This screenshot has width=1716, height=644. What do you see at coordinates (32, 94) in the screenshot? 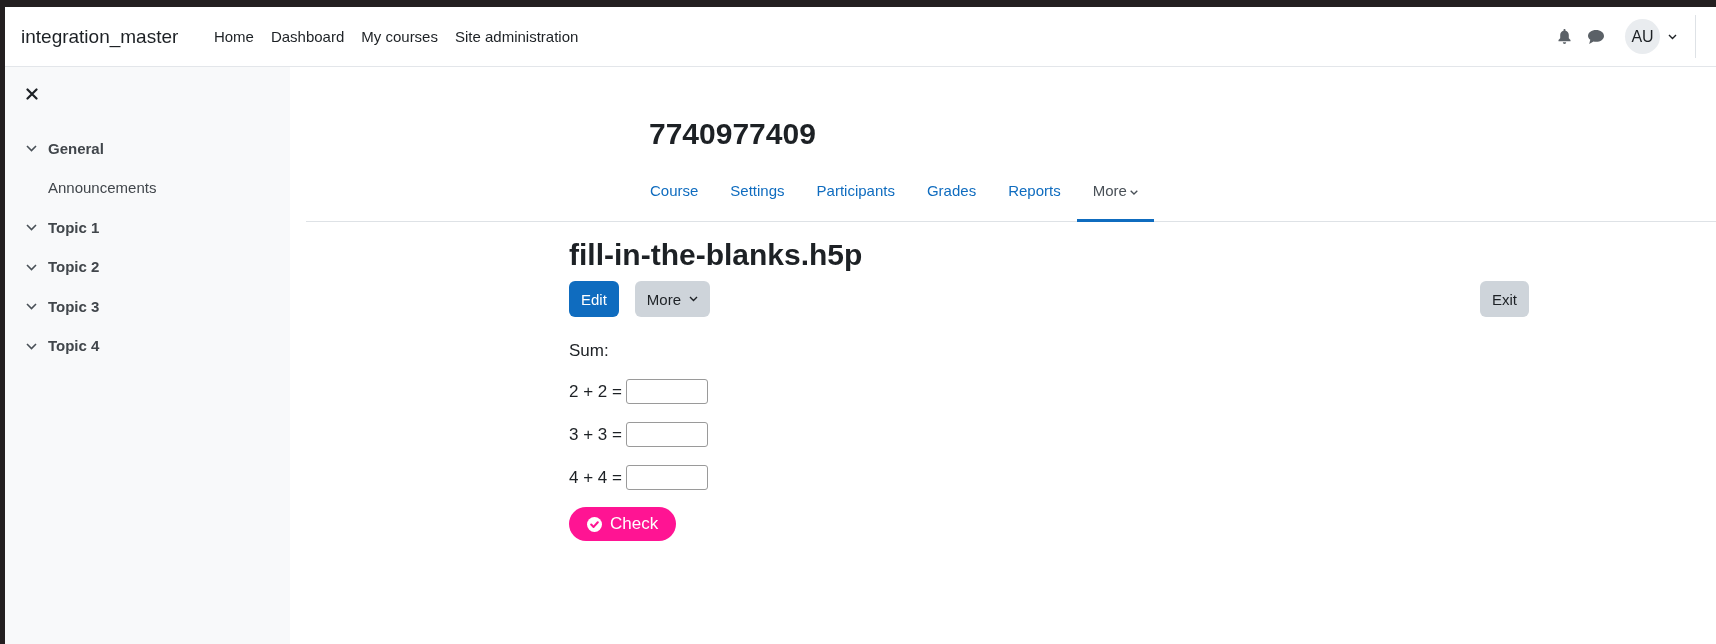
I see `close-icon` at bounding box center [32, 94].